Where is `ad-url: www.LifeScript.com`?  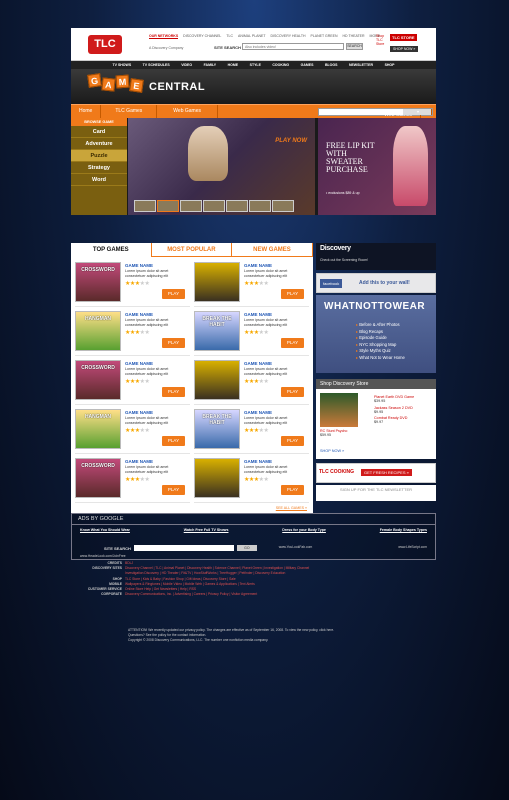 ad-url: www.LifeScript.com is located at coordinates (412, 547).